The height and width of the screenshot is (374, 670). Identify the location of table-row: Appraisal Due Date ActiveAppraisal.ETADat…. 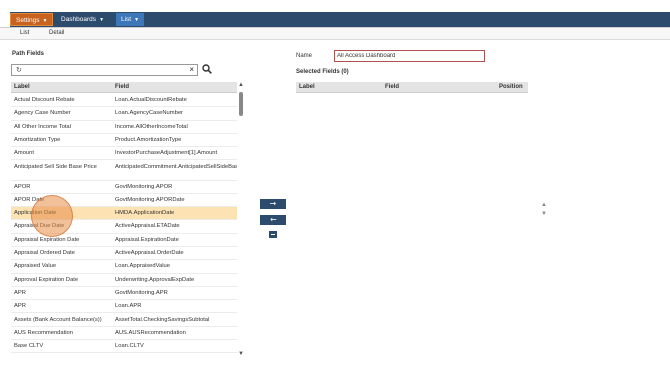
(124, 227).